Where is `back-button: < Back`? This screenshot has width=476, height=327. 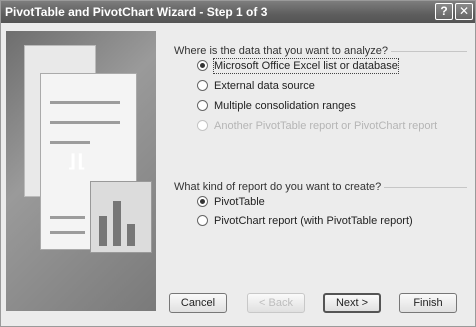 back-button: < Back is located at coordinates (276, 303).